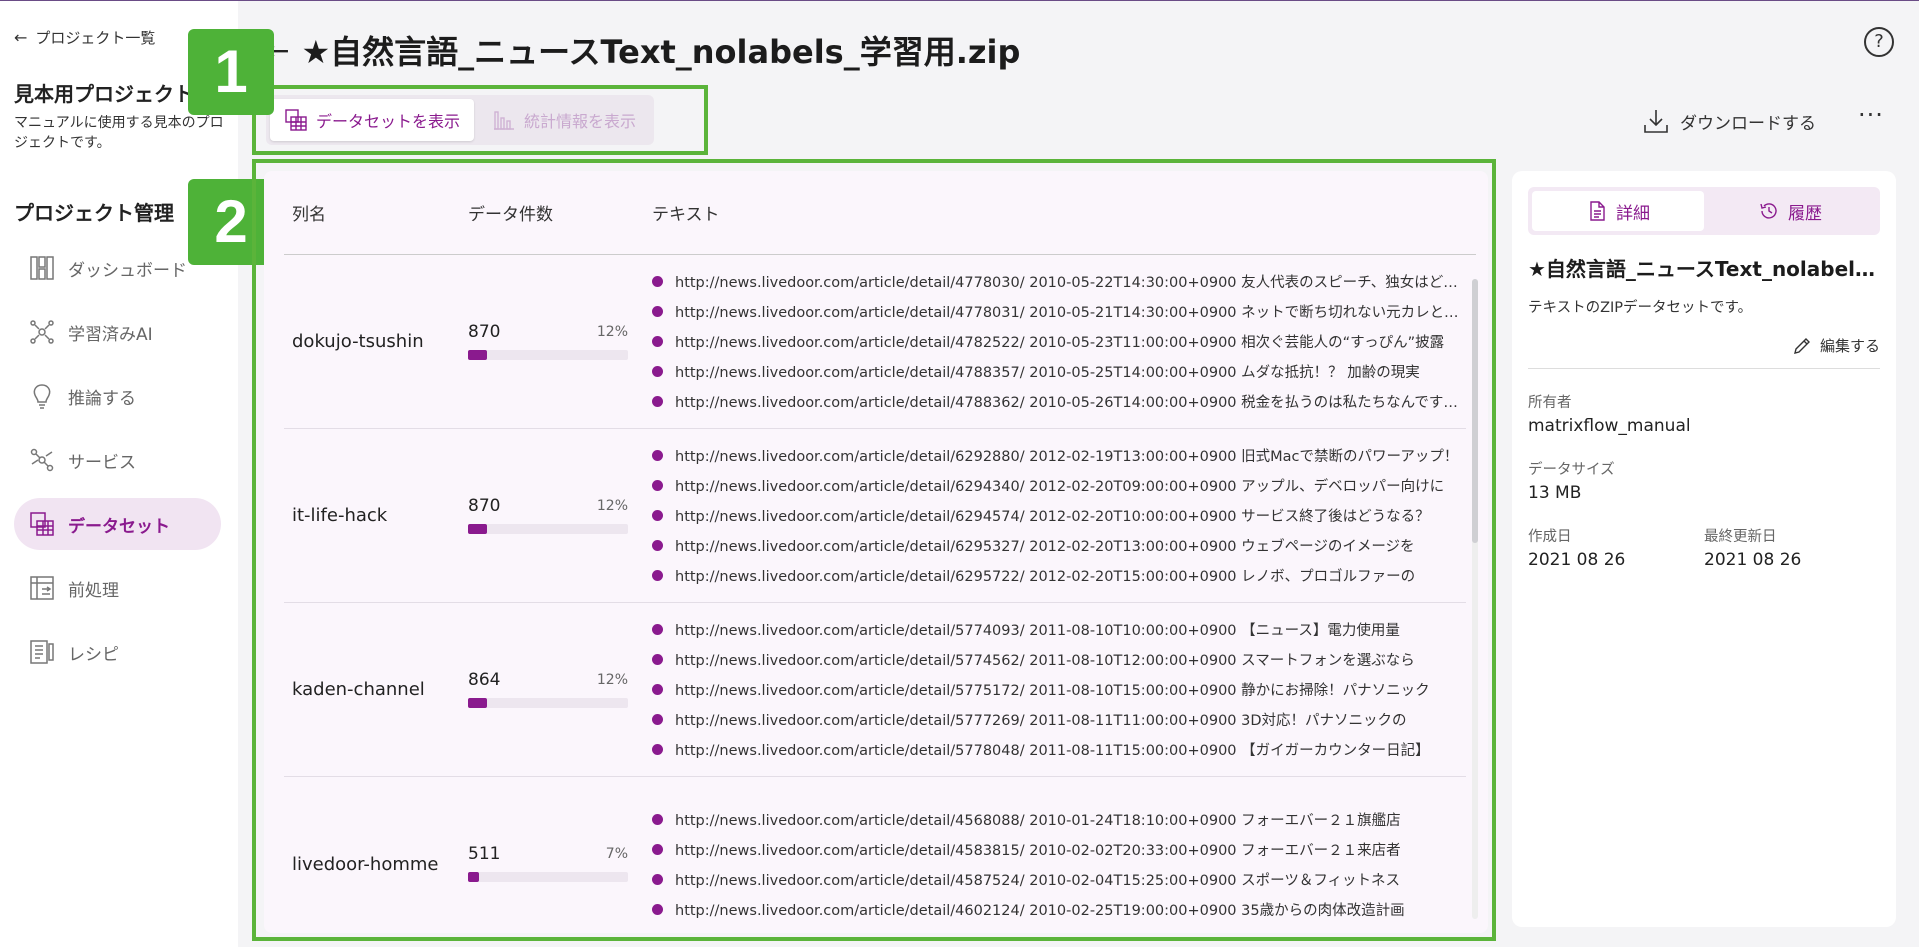 The image size is (1919, 947). Describe the element at coordinates (484, 505) in the screenshot. I see `count-value: 870` at that location.